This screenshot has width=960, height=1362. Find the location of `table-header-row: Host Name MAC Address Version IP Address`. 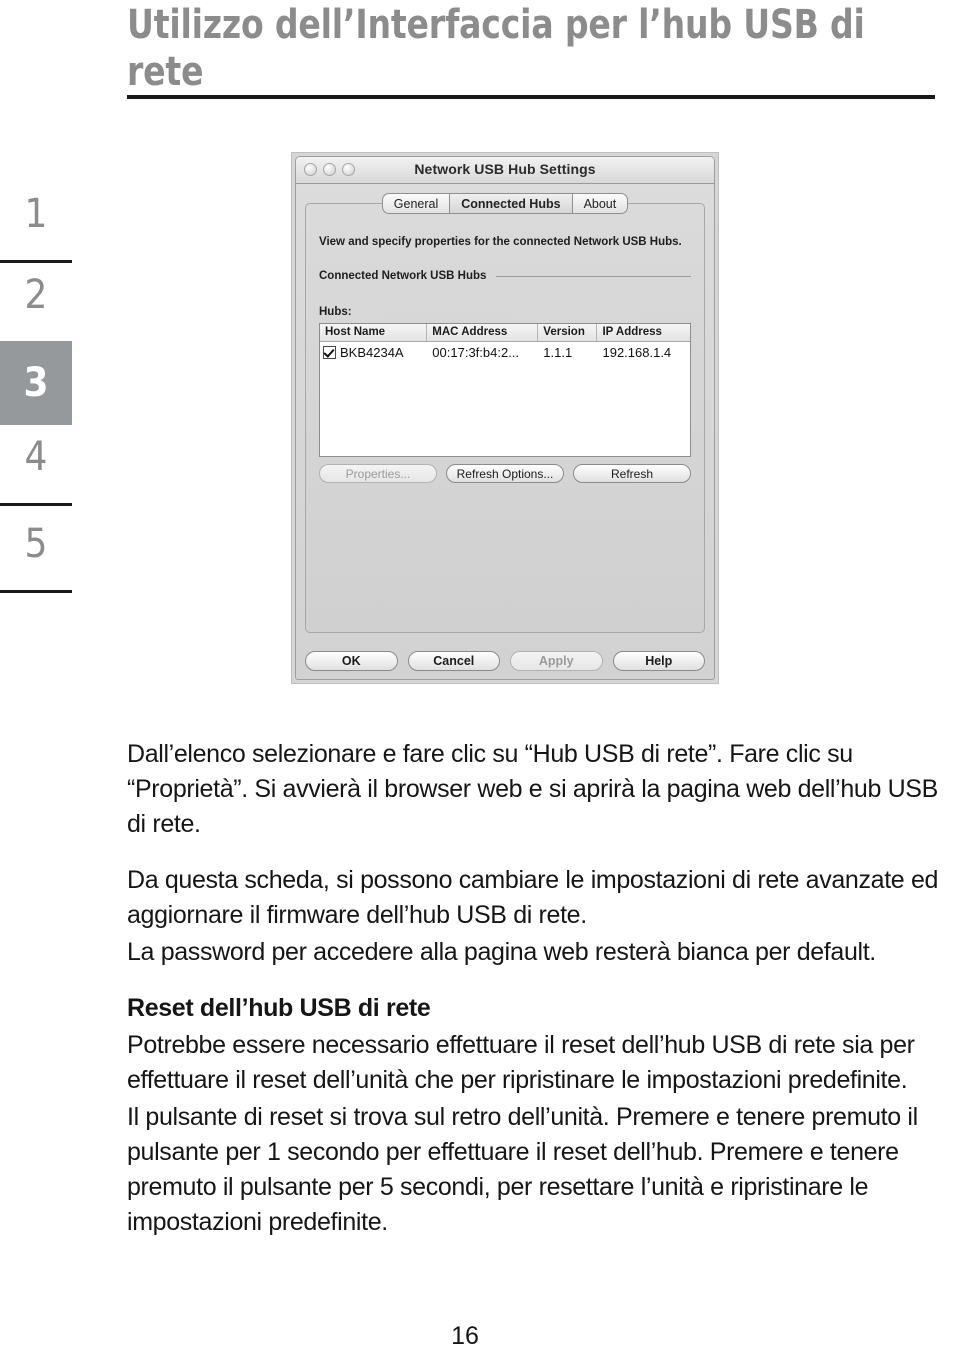

table-header-row: Host Name MAC Address Version IP Address is located at coordinates (505, 333).